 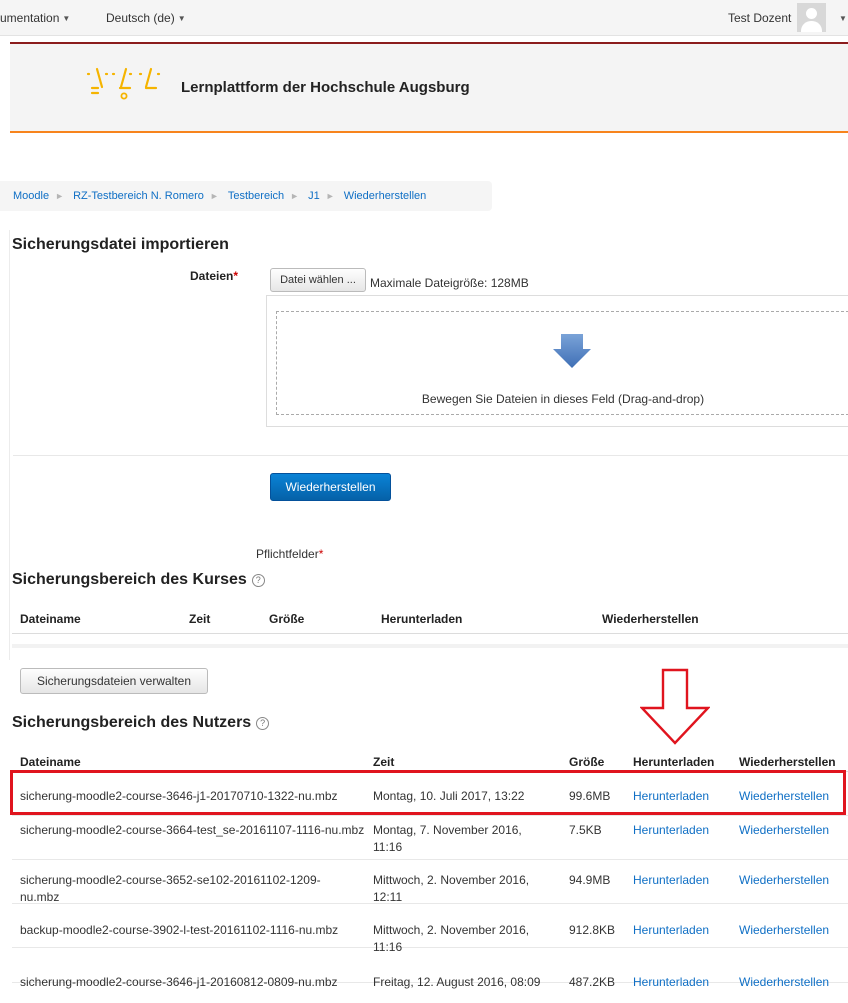 What do you see at coordinates (592, 982) in the screenshot?
I see `row-size: 487.2KB` at bounding box center [592, 982].